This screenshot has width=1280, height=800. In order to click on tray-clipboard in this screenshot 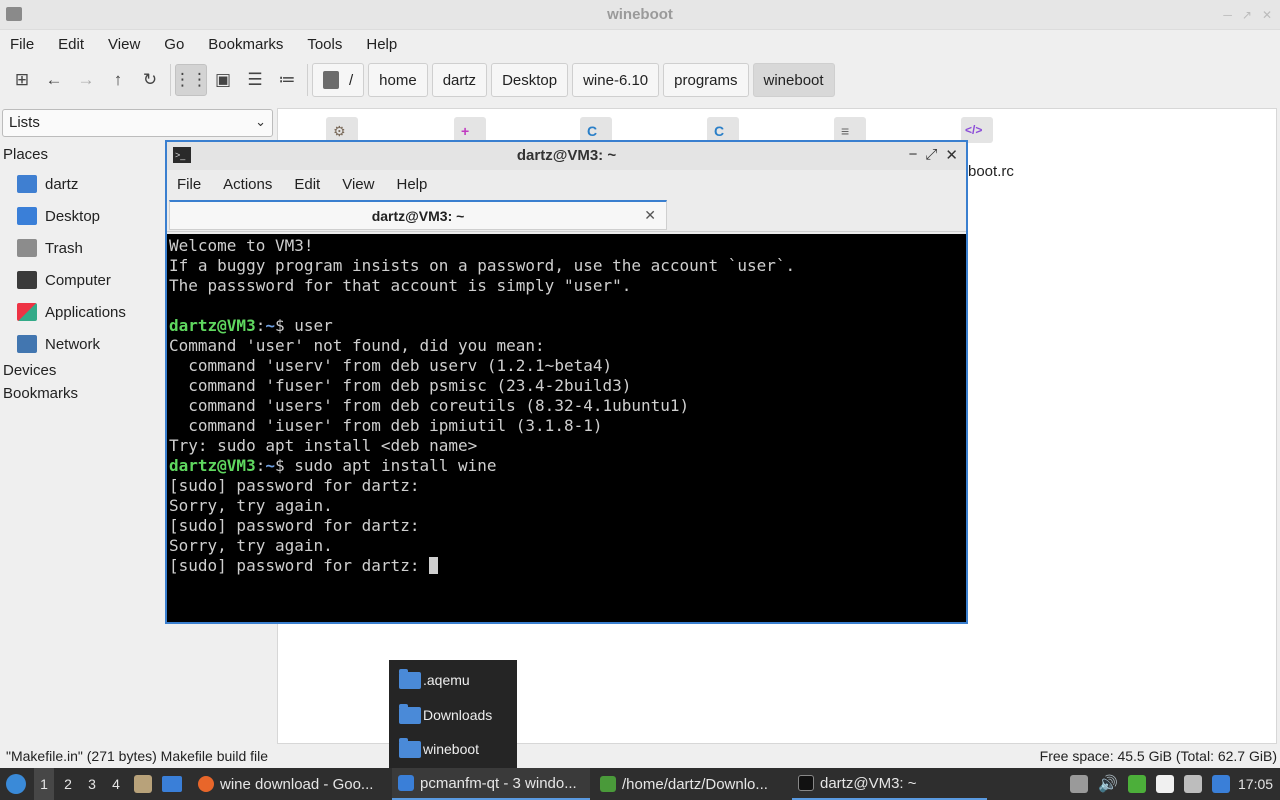, I will do `click(1079, 784)`.